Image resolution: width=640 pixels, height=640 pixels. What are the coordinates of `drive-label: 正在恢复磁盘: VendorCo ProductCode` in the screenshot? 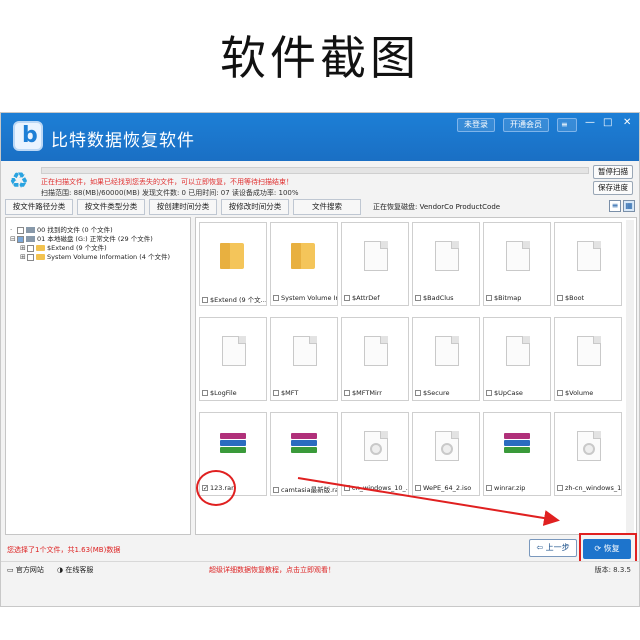 It's located at (437, 207).